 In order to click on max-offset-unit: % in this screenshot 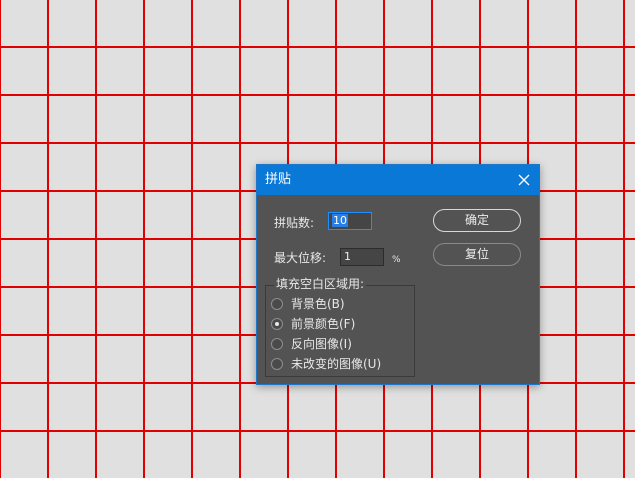, I will do `click(396, 260)`.